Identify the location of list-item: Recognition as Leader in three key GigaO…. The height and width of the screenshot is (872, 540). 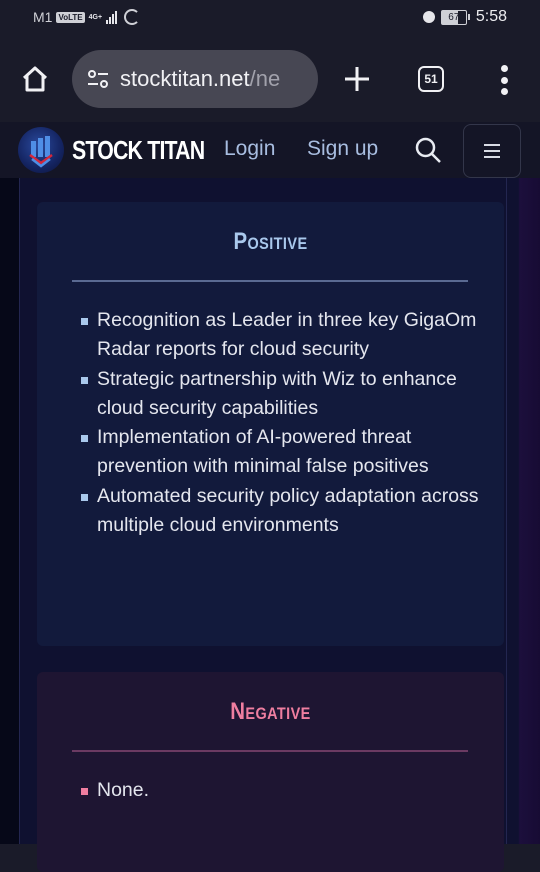
(279, 335).